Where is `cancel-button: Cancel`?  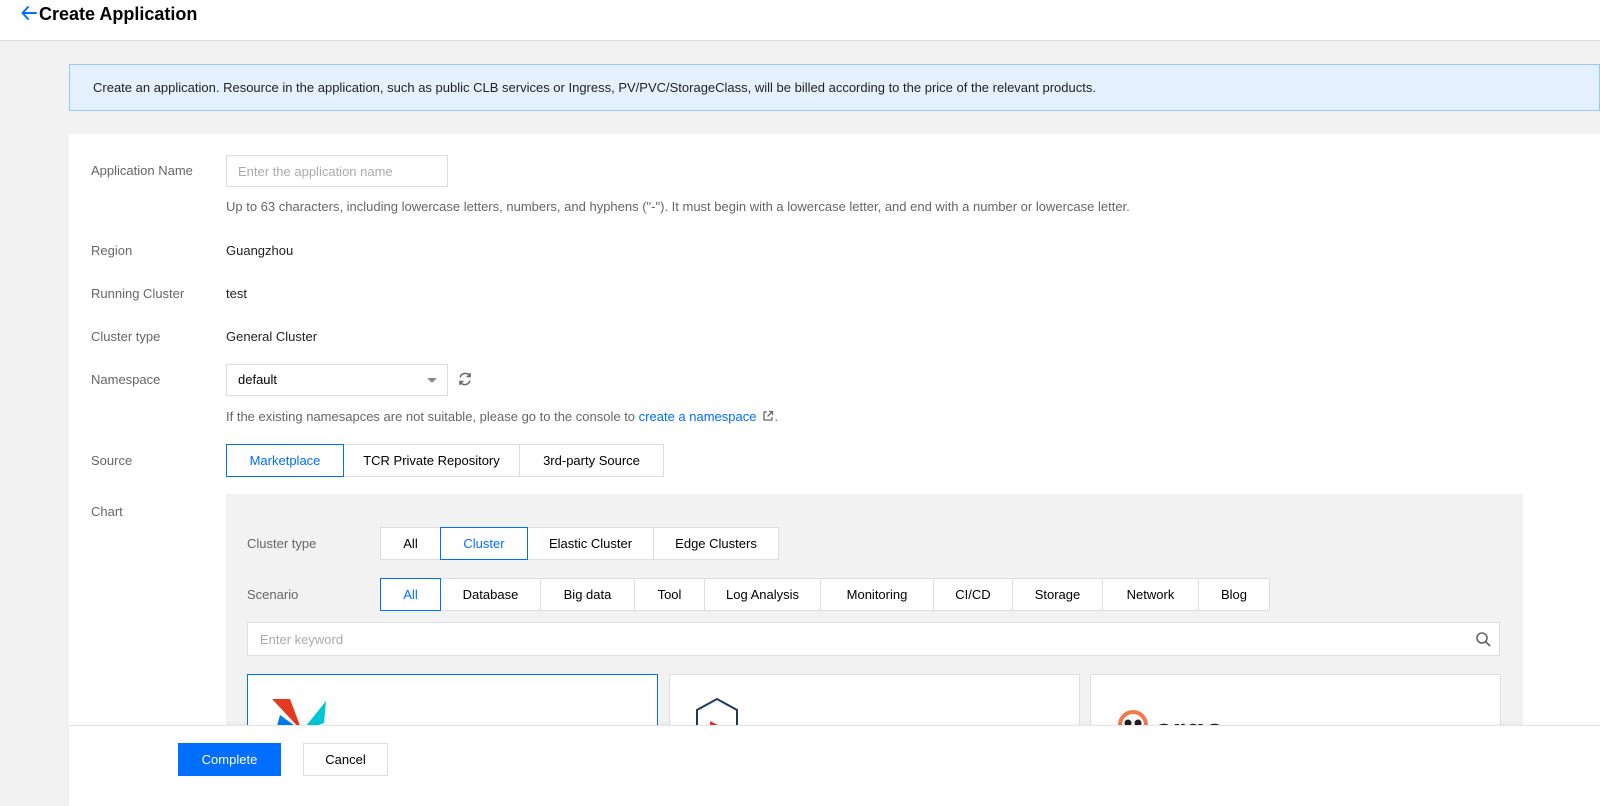 cancel-button: Cancel is located at coordinates (345, 759).